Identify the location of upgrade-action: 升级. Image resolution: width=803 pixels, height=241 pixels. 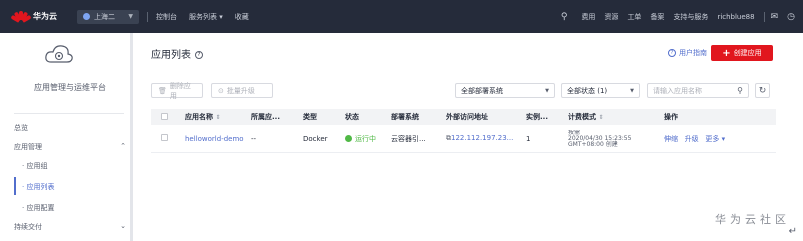
(692, 139).